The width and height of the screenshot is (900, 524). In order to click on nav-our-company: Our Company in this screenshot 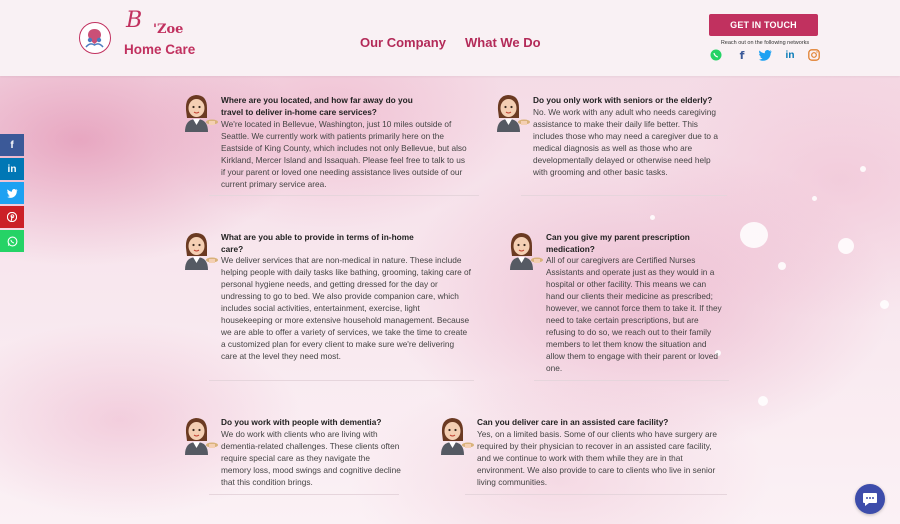, I will do `click(403, 42)`.